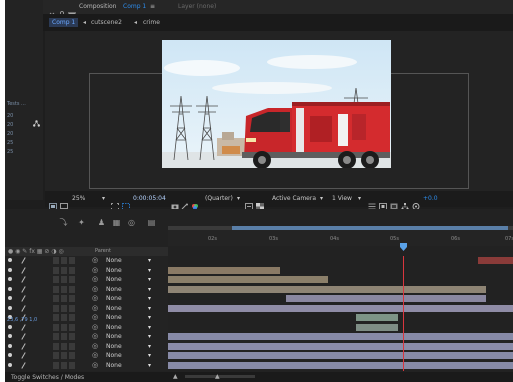  What do you see at coordinates (47, 377) in the screenshot?
I see `toggle-switches-modes: Toggle Switches / Modes` at bounding box center [47, 377].